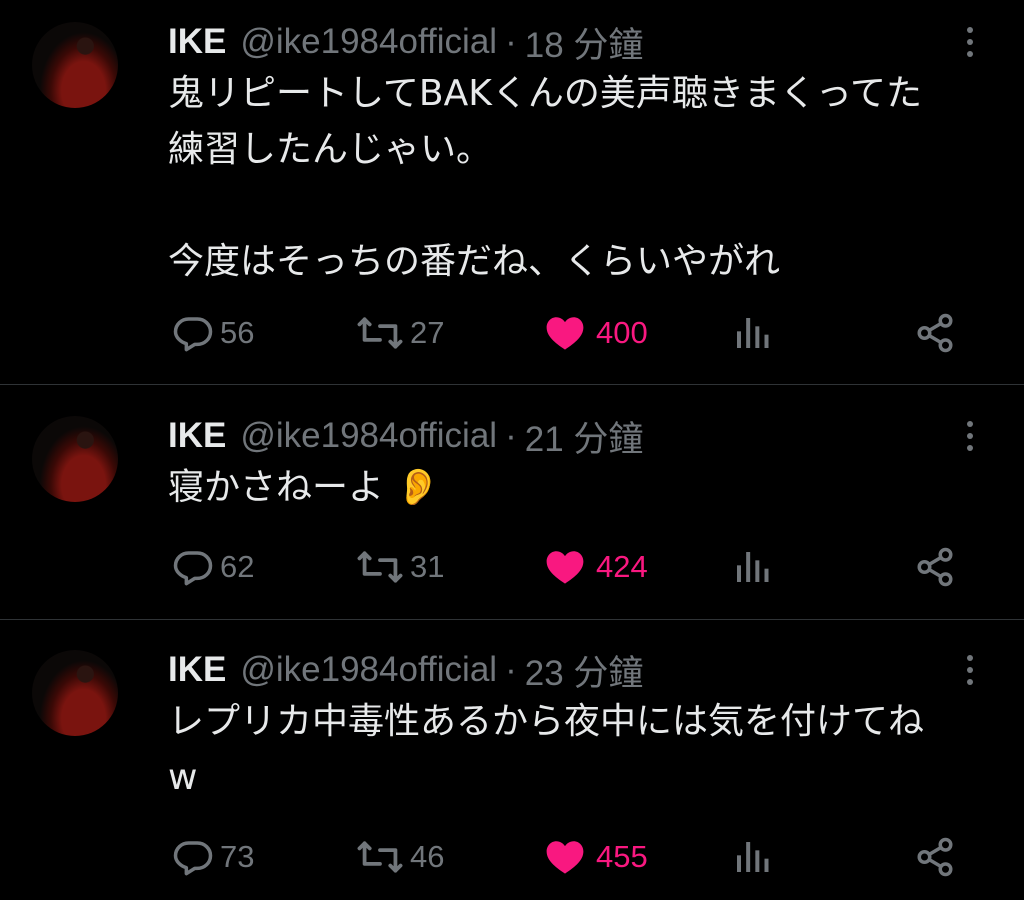 This screenshot has height=900, width=1024. I want to click on like-button: 400, so click(596, 333).